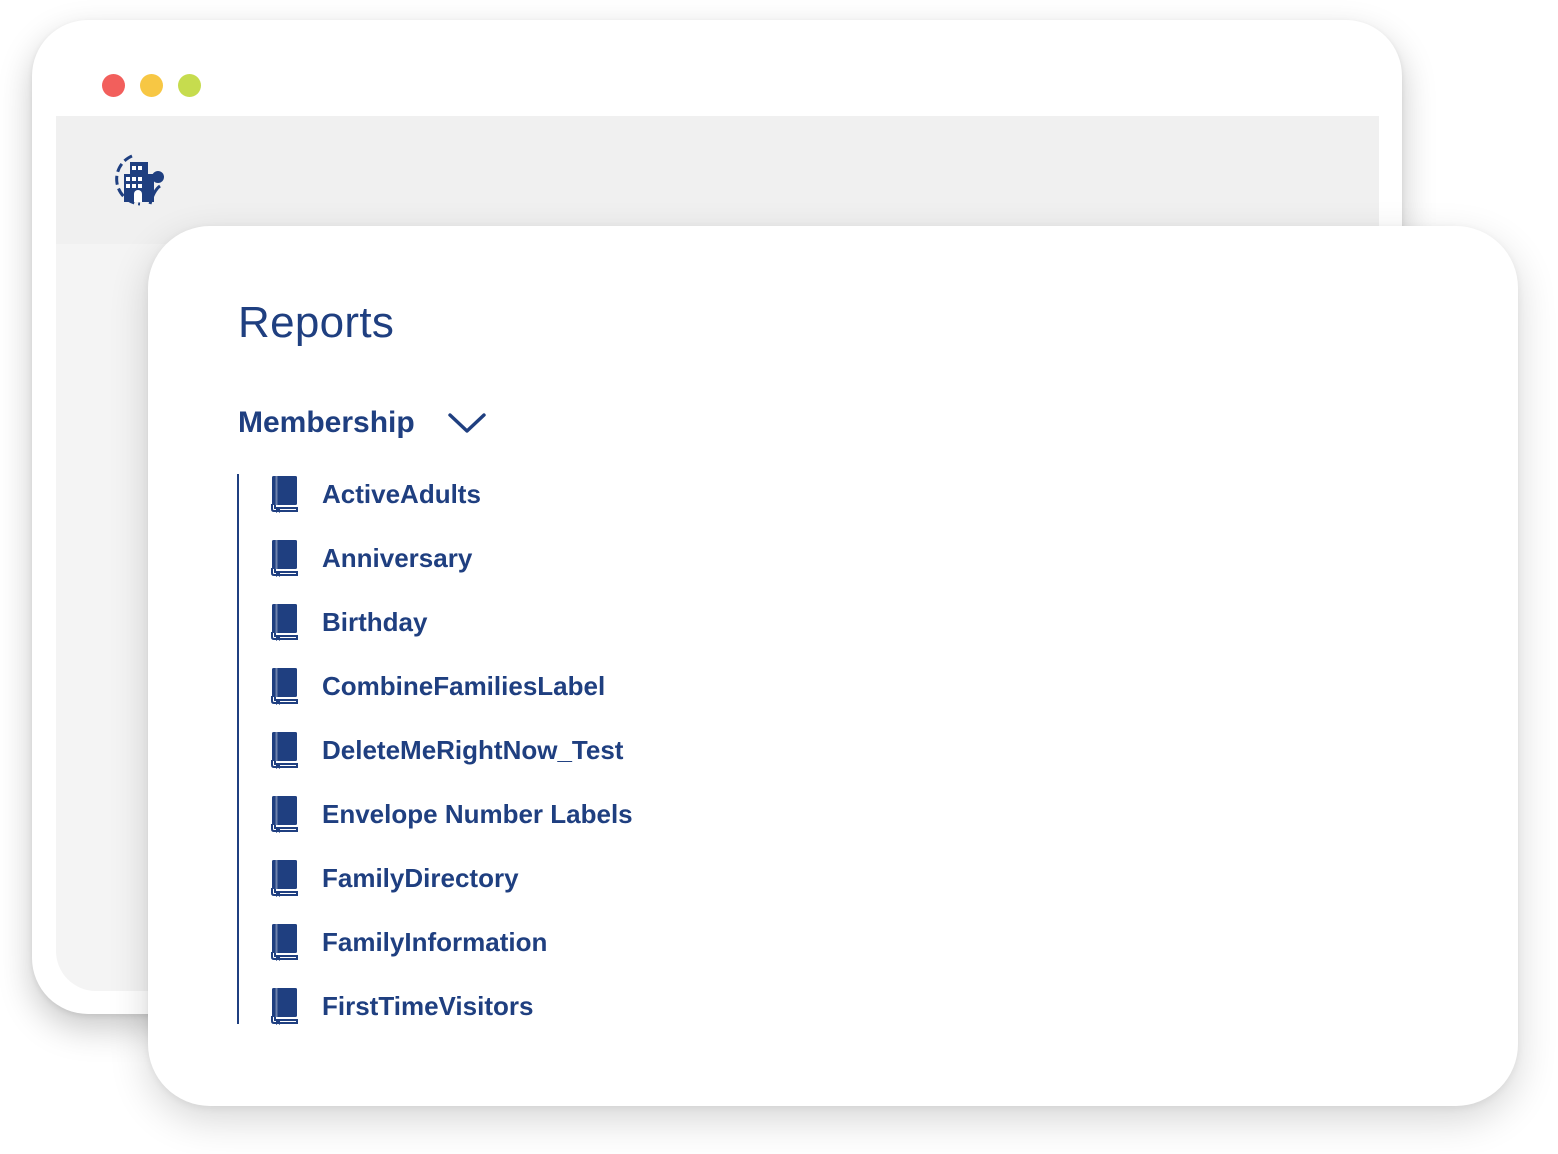 This screenshot has width=1558, height=1154. I want to click on window-controls, so click(151, 85).